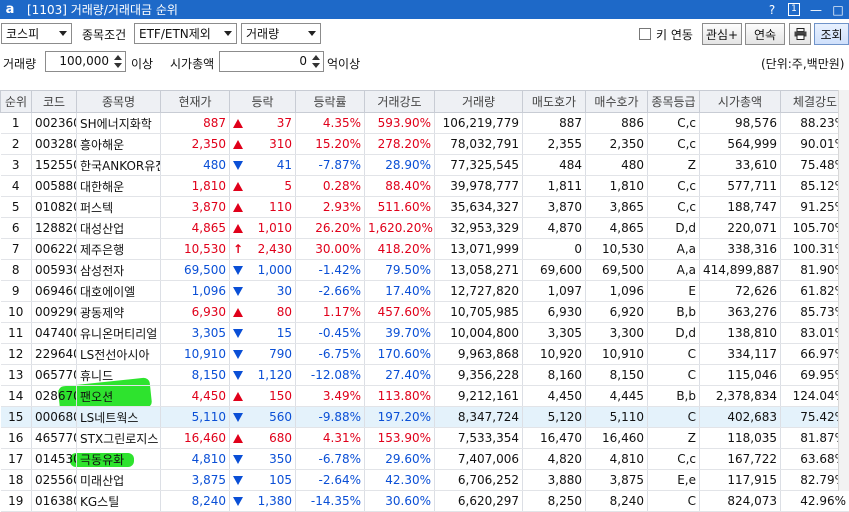 The image size is (849, 512). Describe the element at coordinates (263, 249) in the screenshot. I see `change-cell: ↑2,430` at that location.